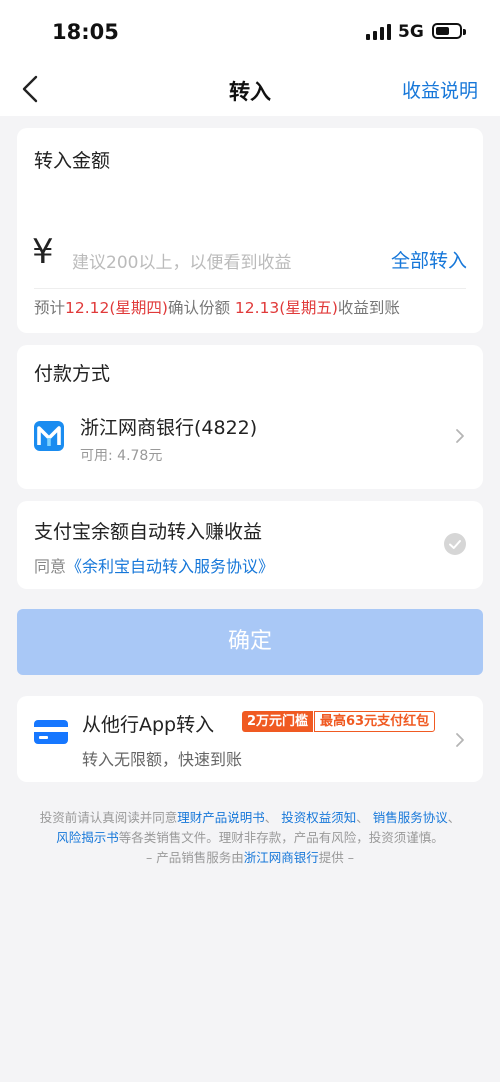 Image resolution: width=500 pixels, height=1082 pixels. Describe the element at coordinates (250, 288) in the screenshot. I see `divider` at that location.